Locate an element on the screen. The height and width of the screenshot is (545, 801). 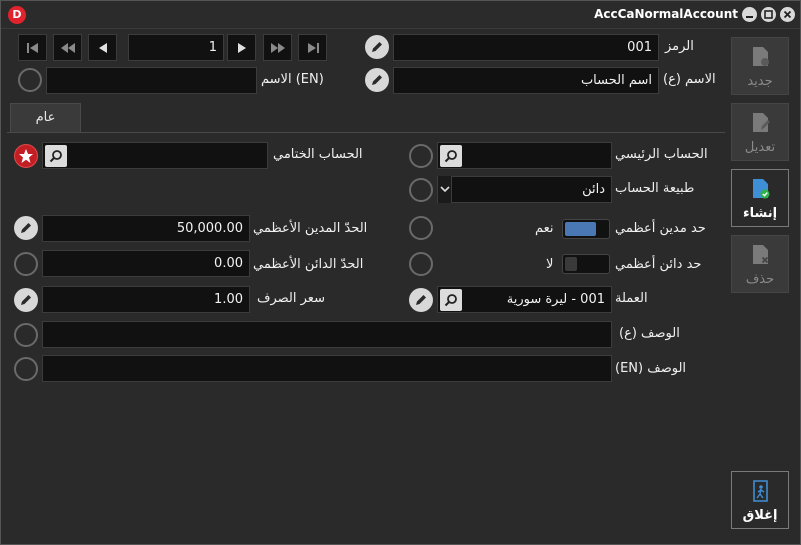
edit-max-debit-limit-button is located at coordinates (26, 228).